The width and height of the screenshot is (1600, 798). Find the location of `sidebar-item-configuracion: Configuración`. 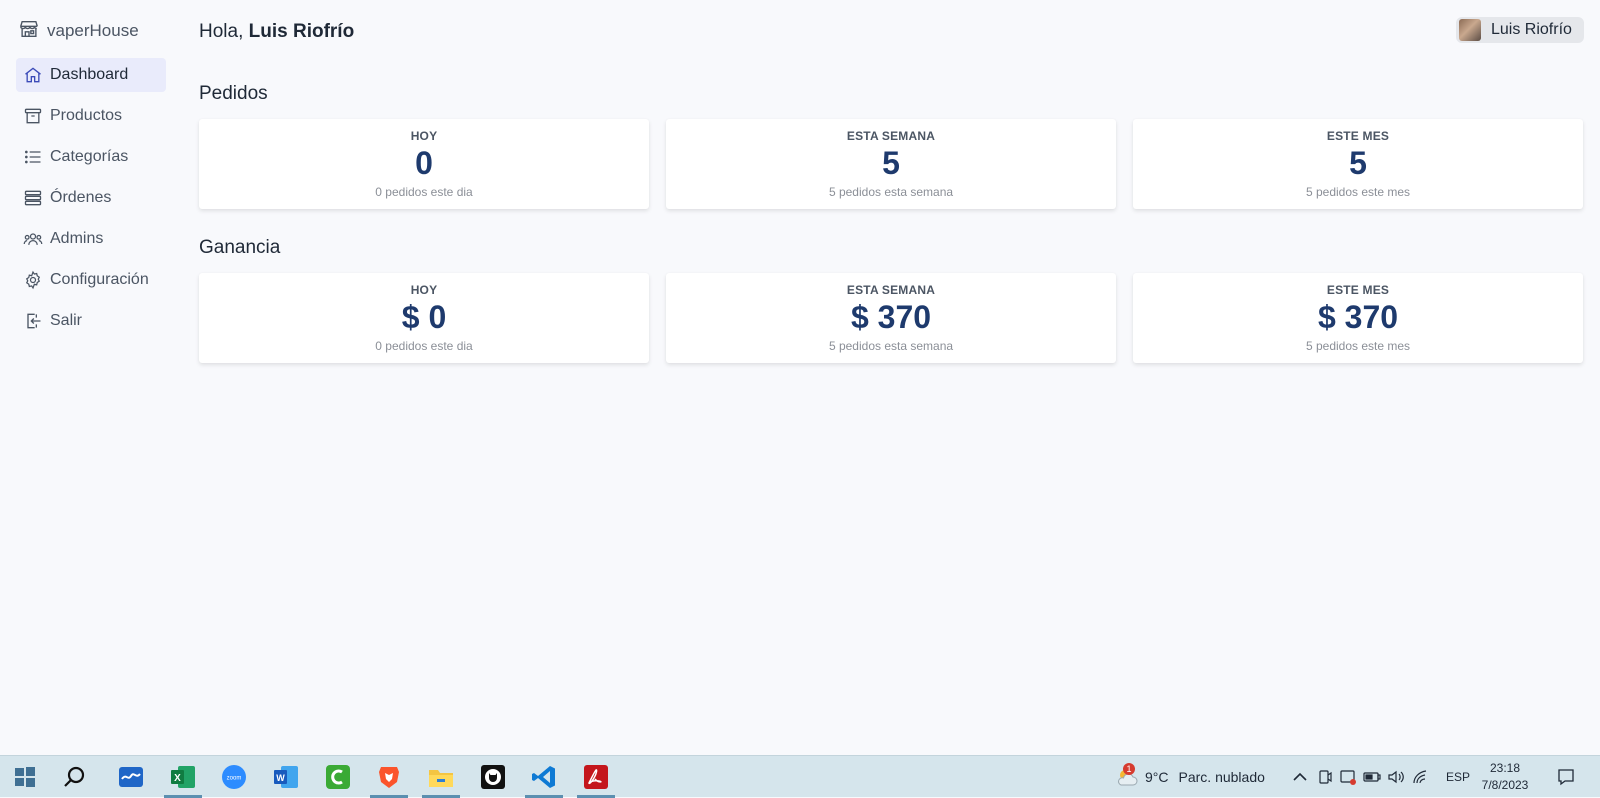

sidebar-item-configuracion: Configuración is located at coordinates (91, 280).